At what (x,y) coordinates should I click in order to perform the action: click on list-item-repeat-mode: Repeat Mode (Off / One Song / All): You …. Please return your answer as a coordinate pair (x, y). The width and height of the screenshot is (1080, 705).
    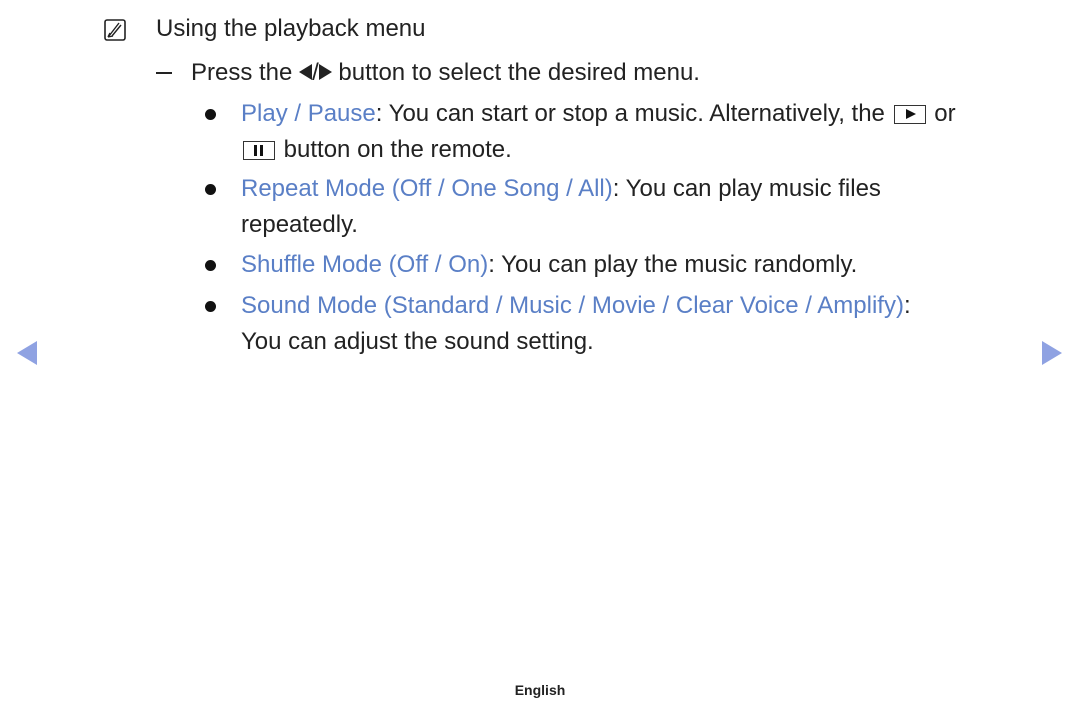
    Looking at the image, I should click on (561, 189).